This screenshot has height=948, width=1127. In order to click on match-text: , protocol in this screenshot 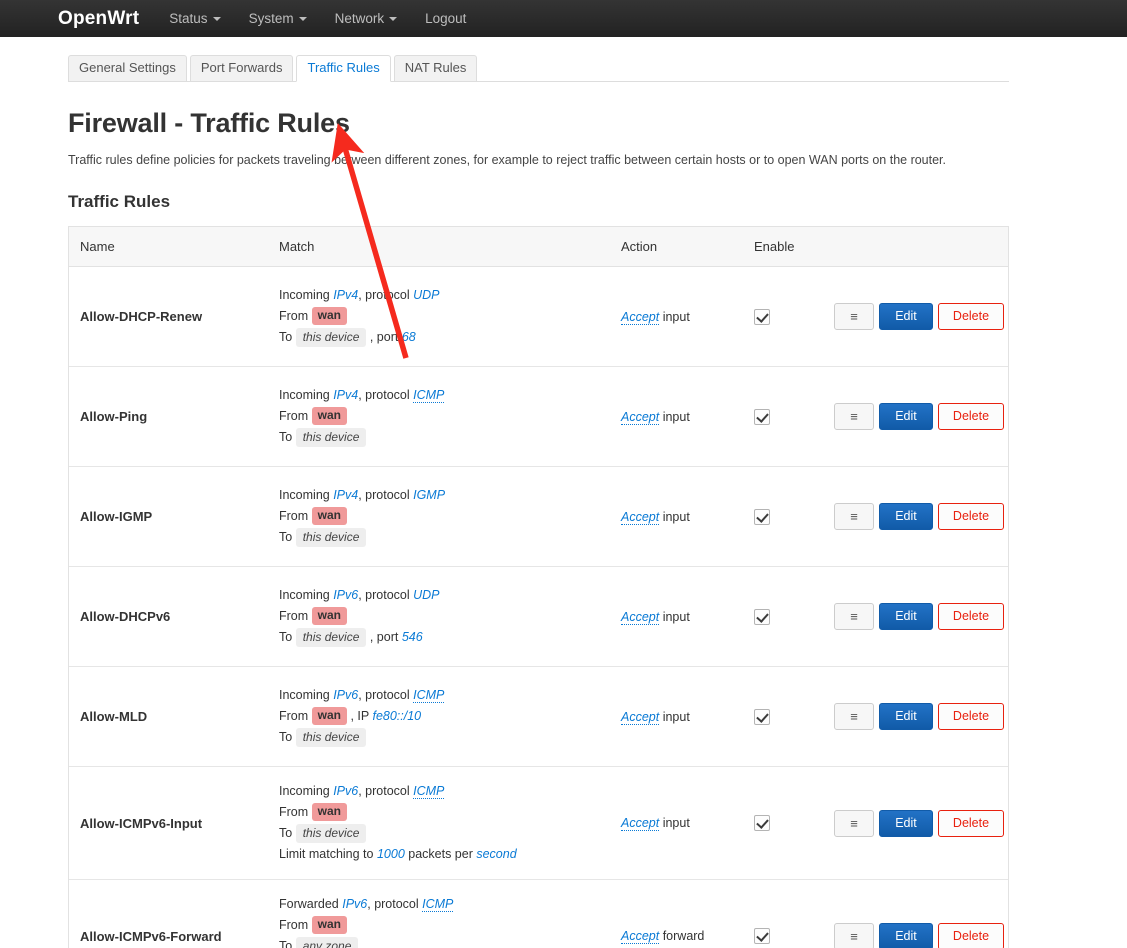, I will do `click(386, 791)`.